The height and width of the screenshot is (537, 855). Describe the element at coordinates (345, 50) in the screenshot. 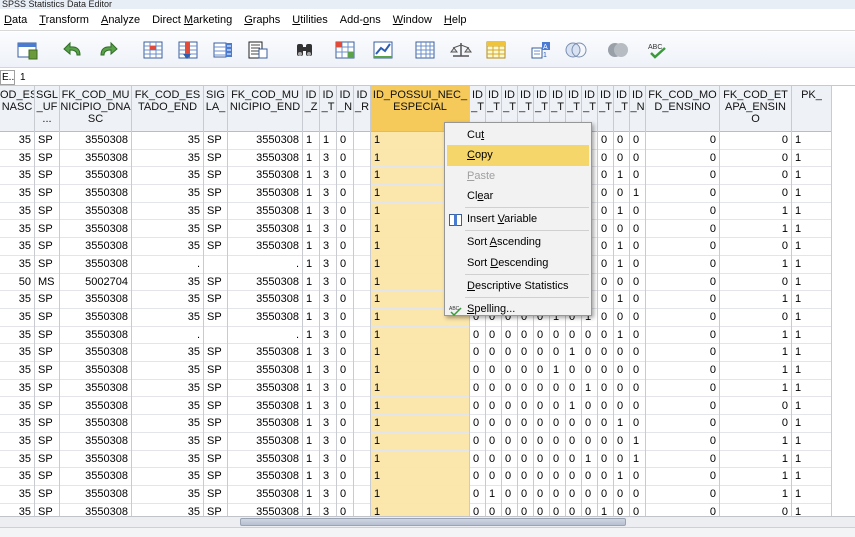

I see `split-file-icon` at that location.